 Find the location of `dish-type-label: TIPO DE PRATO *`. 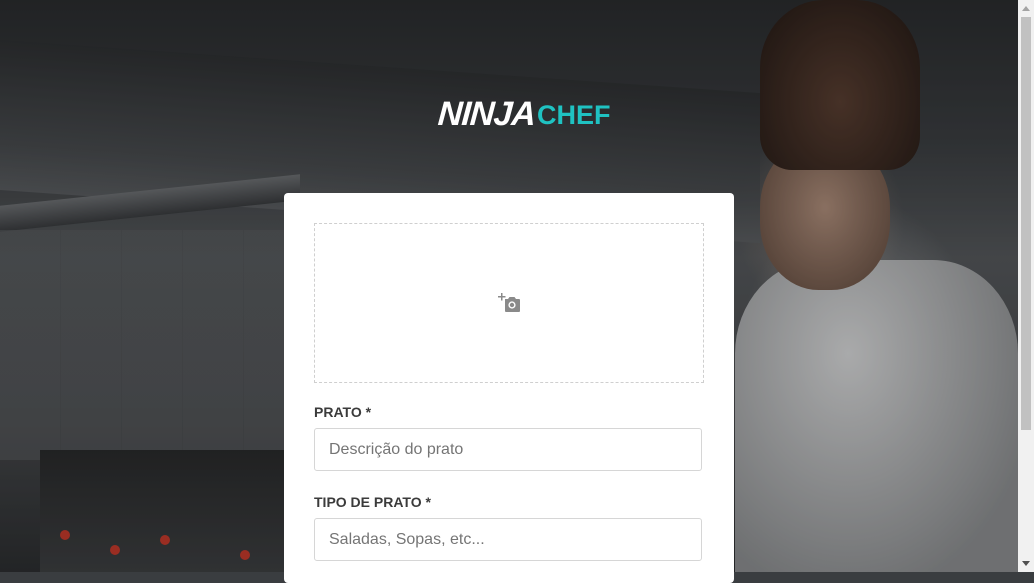

dish-type-label: TIPO DE PRATO * is located at coordinates (372, 502).